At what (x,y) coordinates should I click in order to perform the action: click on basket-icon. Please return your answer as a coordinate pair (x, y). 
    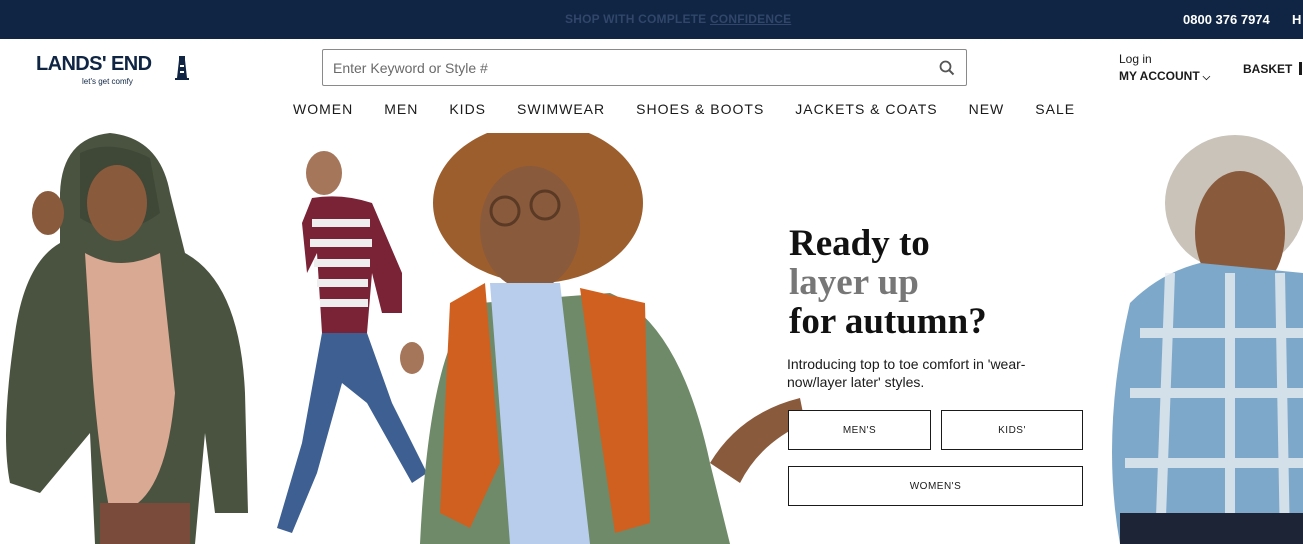
    Looking at the image, I should click on (1300, 68).